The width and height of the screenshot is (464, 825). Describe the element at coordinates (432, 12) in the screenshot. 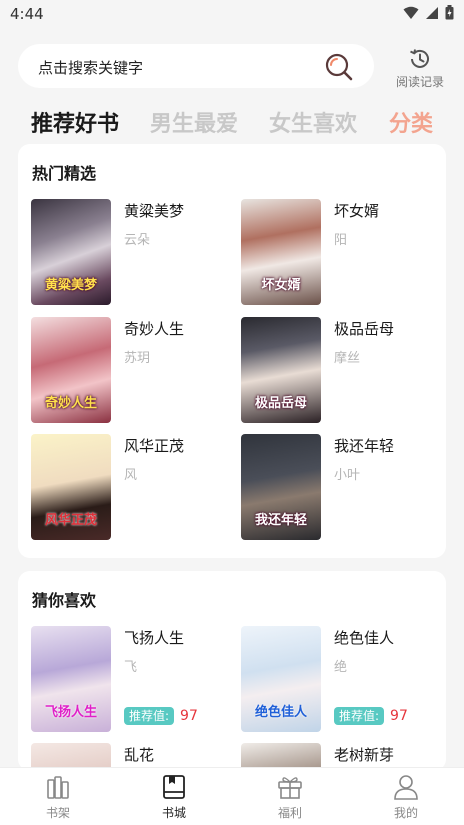

I see `signal-icon` at that location.